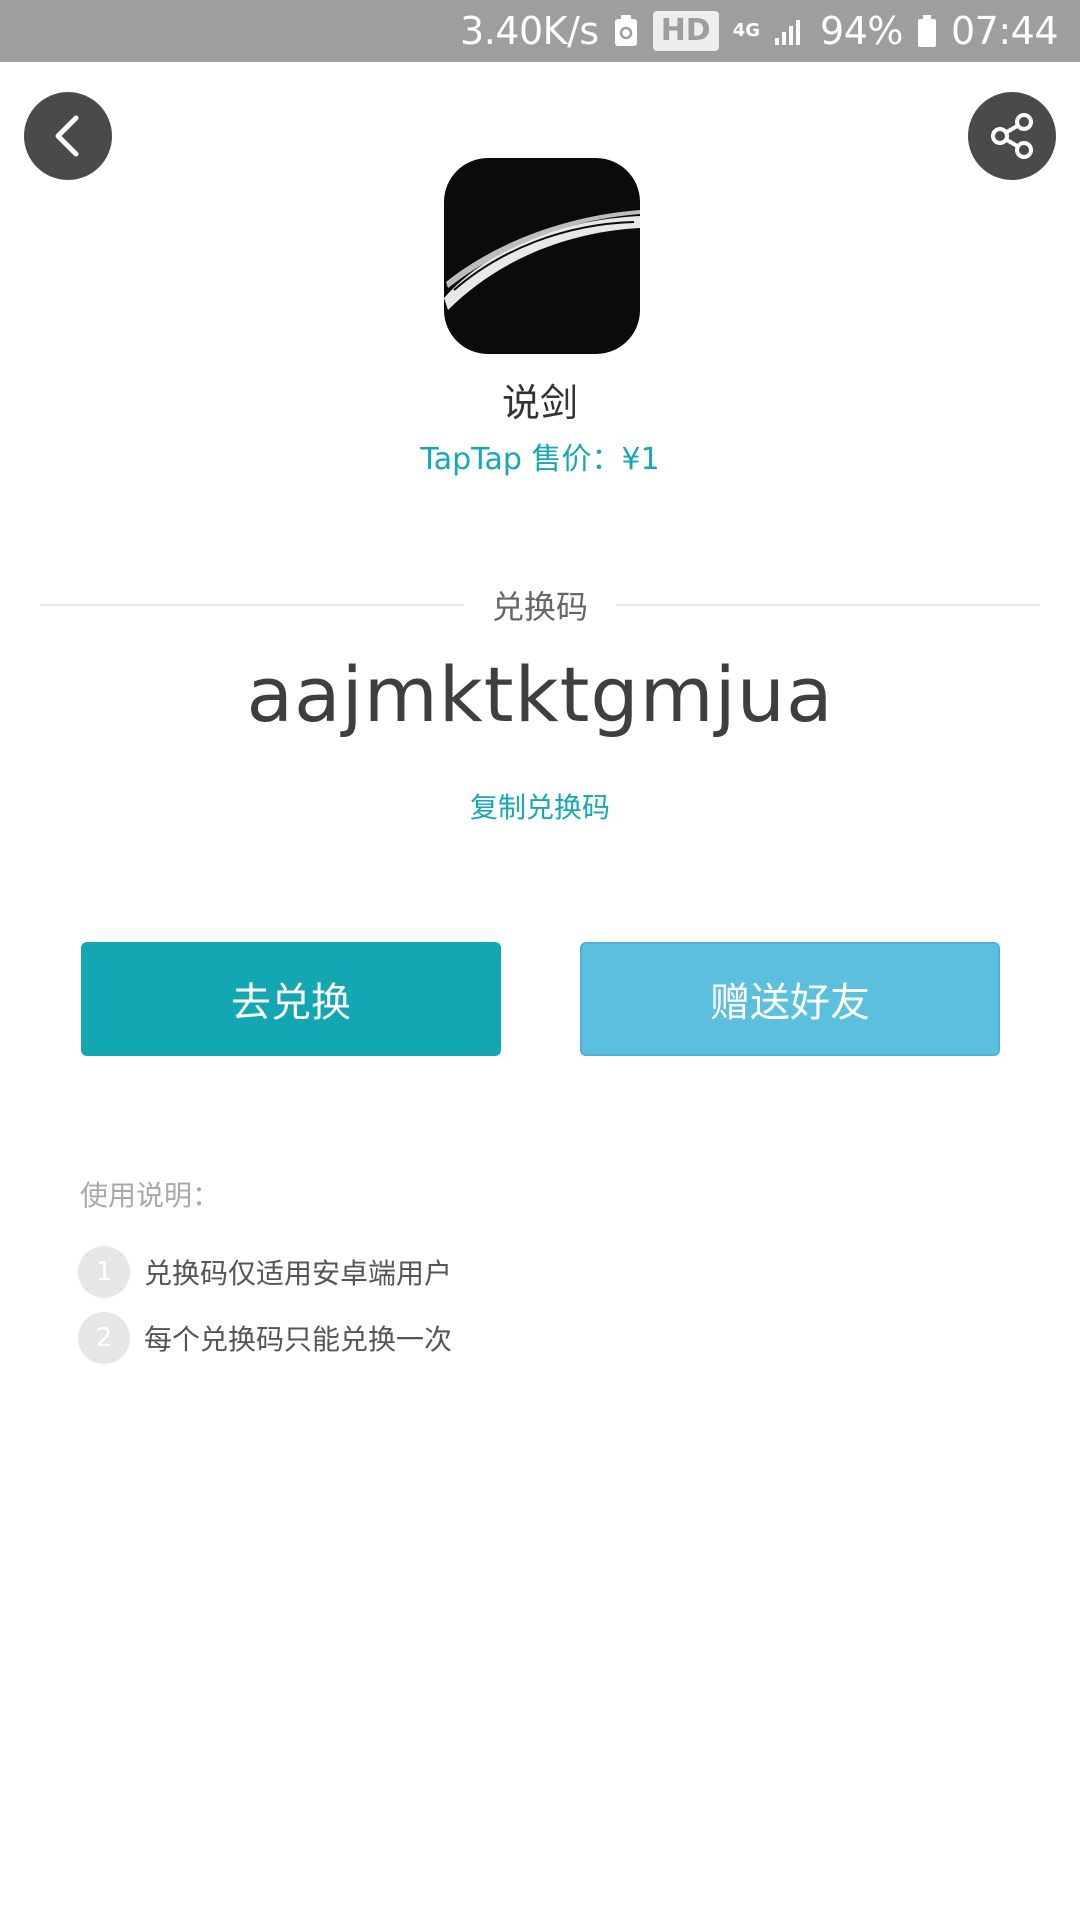 The height and width of the screenshot is (1920, 1080). I want to click on rule-number-badge: 2, so click(104, 1338).